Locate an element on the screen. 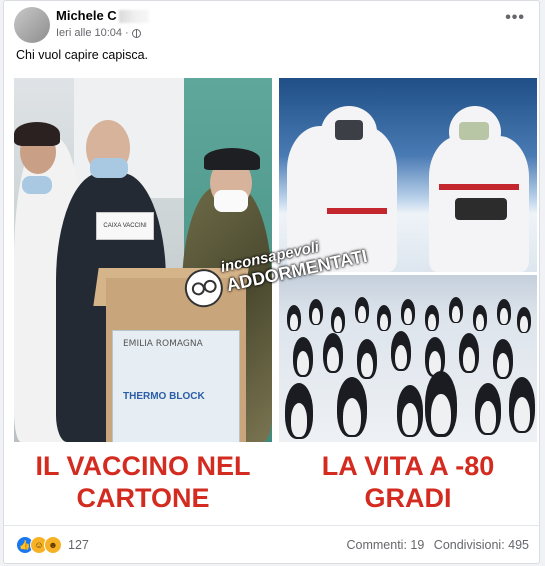  photo-beret is located at coordinates (232, 159).